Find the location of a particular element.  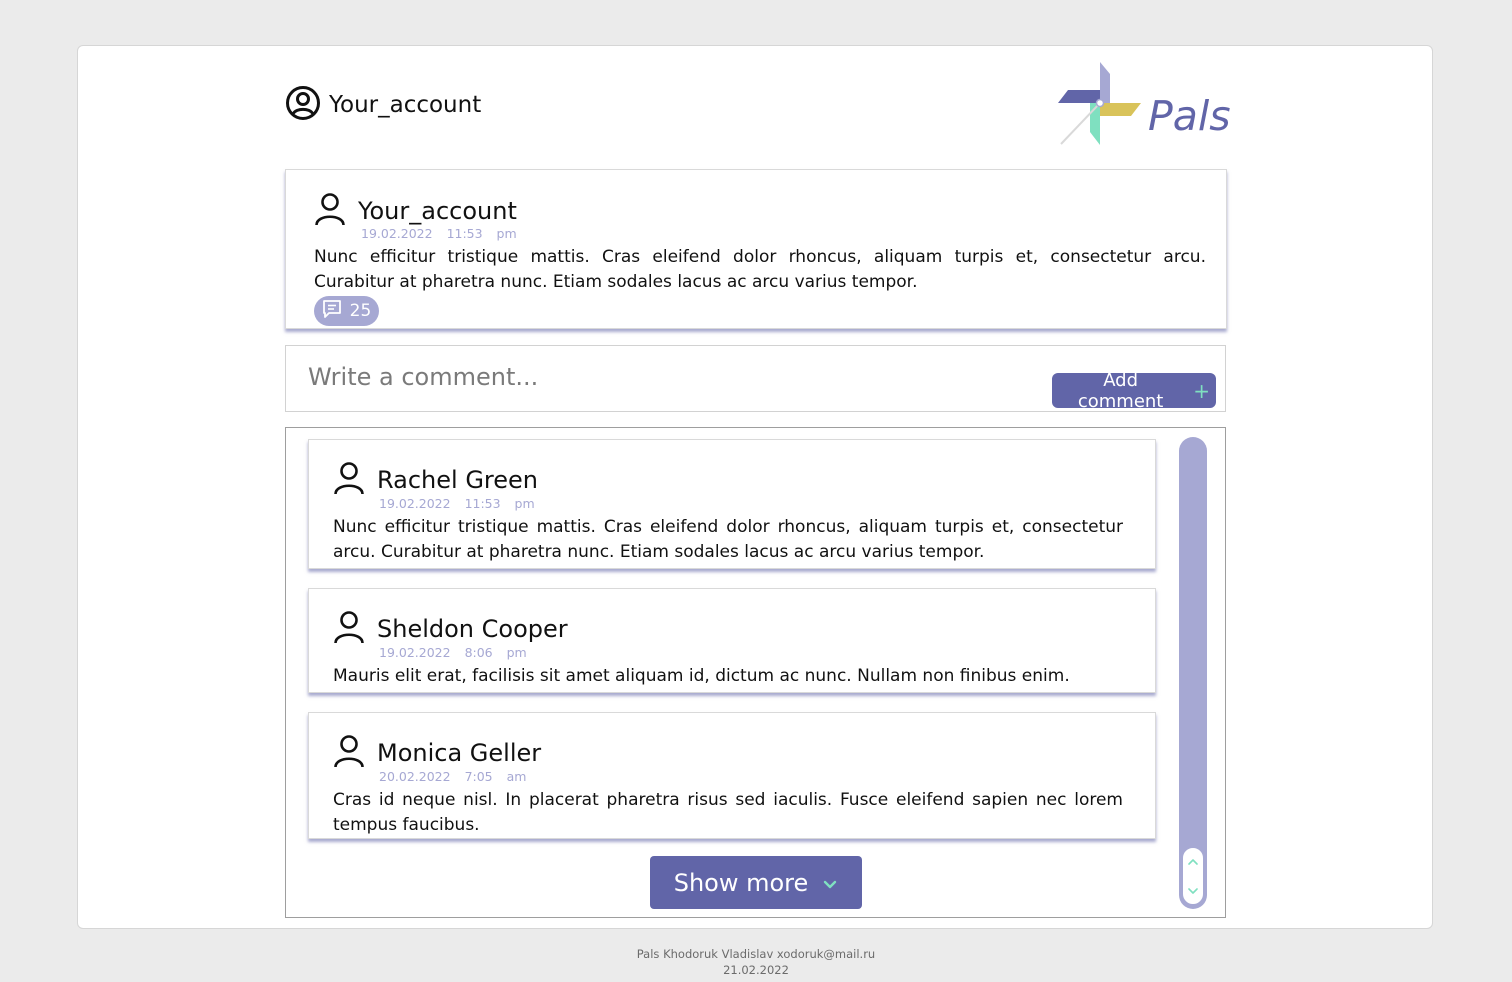

add-comment-button: Add comment + is located at coordinates (1134, 391).